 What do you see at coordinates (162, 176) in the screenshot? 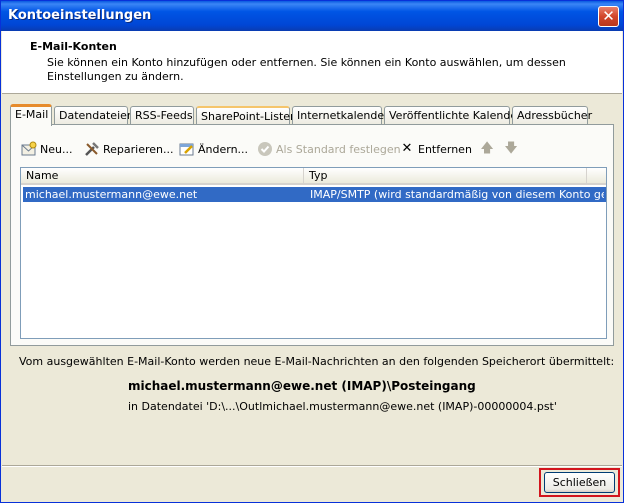
I see `column-header-name: Name` at bounding box center [162, 176].